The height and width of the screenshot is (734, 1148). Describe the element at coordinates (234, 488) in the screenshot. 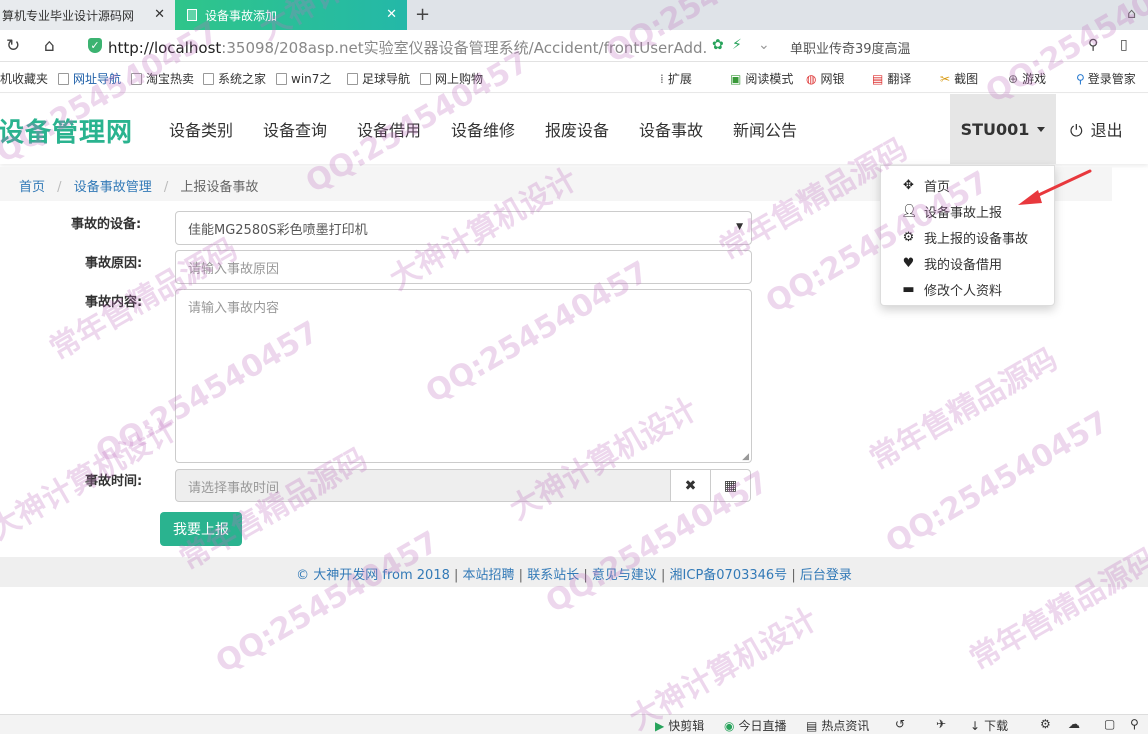

I see `time-placeholder: 请选择事故时间` at that location.